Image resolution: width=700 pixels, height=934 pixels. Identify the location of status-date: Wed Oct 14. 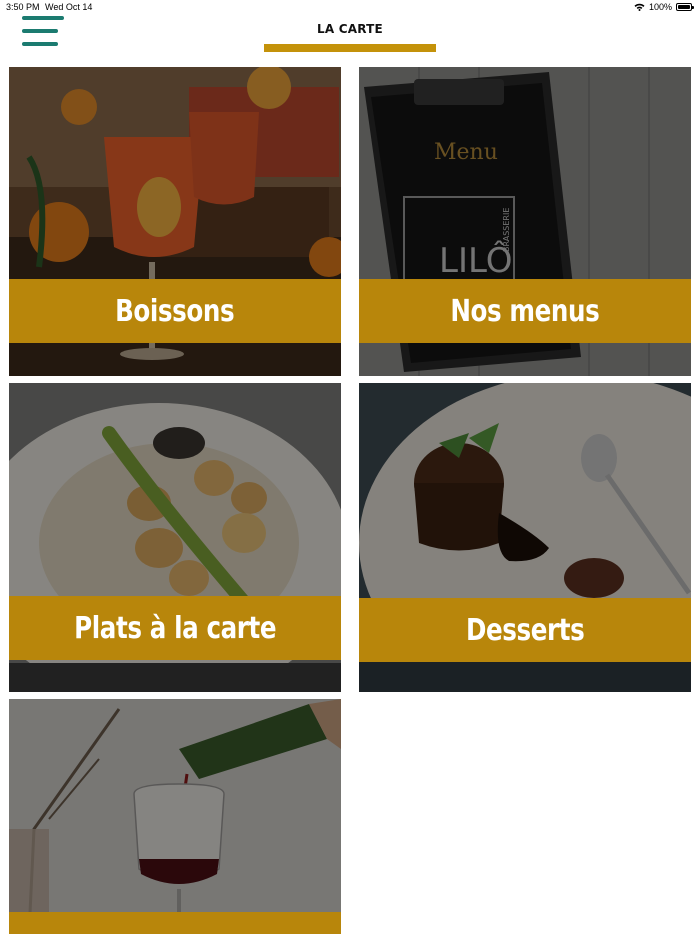
(69, 7).